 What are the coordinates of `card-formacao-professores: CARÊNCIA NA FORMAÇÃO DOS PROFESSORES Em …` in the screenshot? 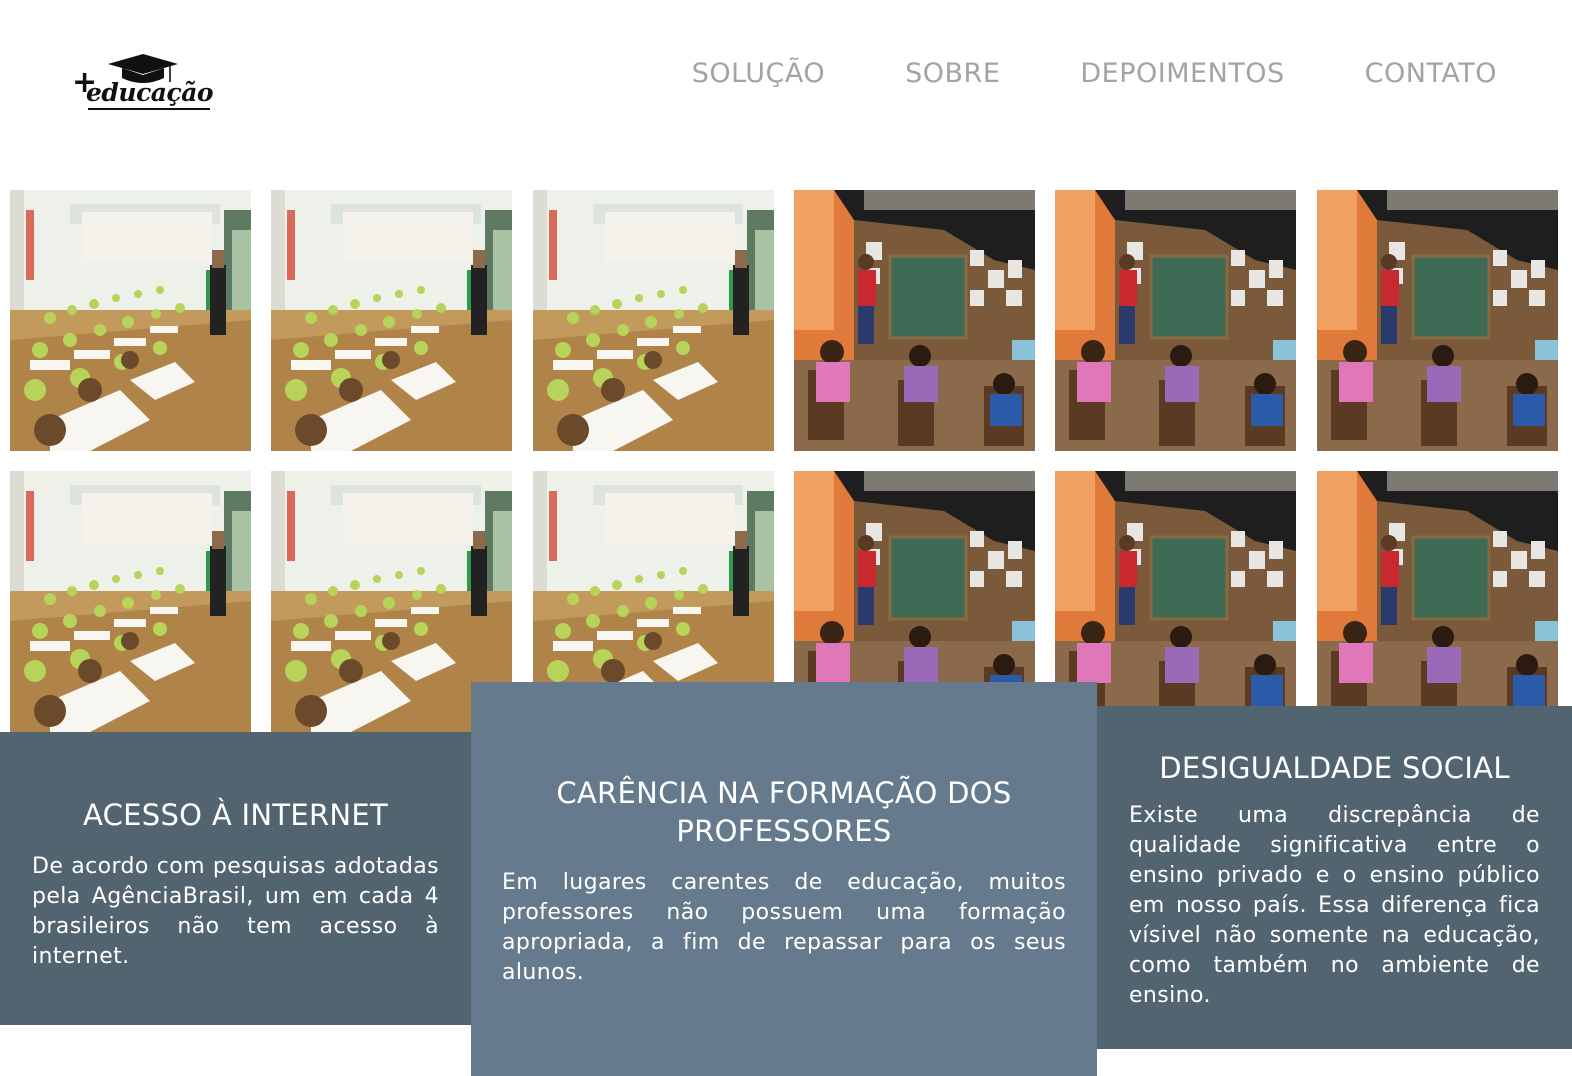 It's located at (784, 879).